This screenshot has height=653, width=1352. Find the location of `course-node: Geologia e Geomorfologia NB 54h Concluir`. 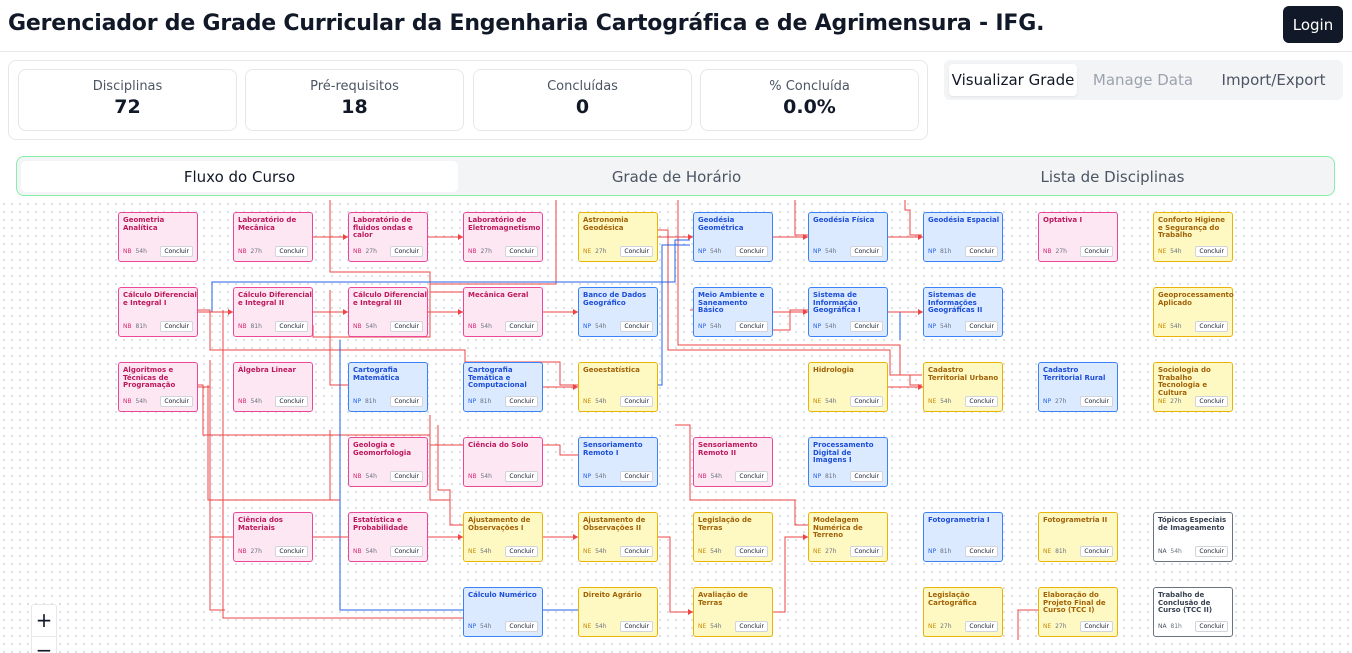

course-node: Geologia e Geomorfologia NB 54h Concluir is located at coordinates (388, 462).